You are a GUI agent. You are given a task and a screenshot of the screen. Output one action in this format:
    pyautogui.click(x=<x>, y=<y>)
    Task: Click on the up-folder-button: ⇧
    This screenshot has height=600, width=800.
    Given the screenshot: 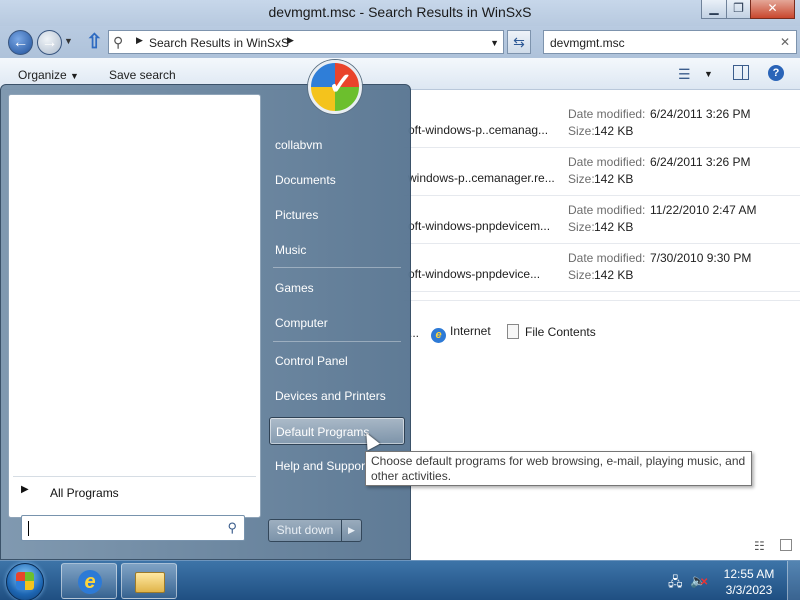 What is the action you would take?
    pyautogui.click(x=96, y=42)
    